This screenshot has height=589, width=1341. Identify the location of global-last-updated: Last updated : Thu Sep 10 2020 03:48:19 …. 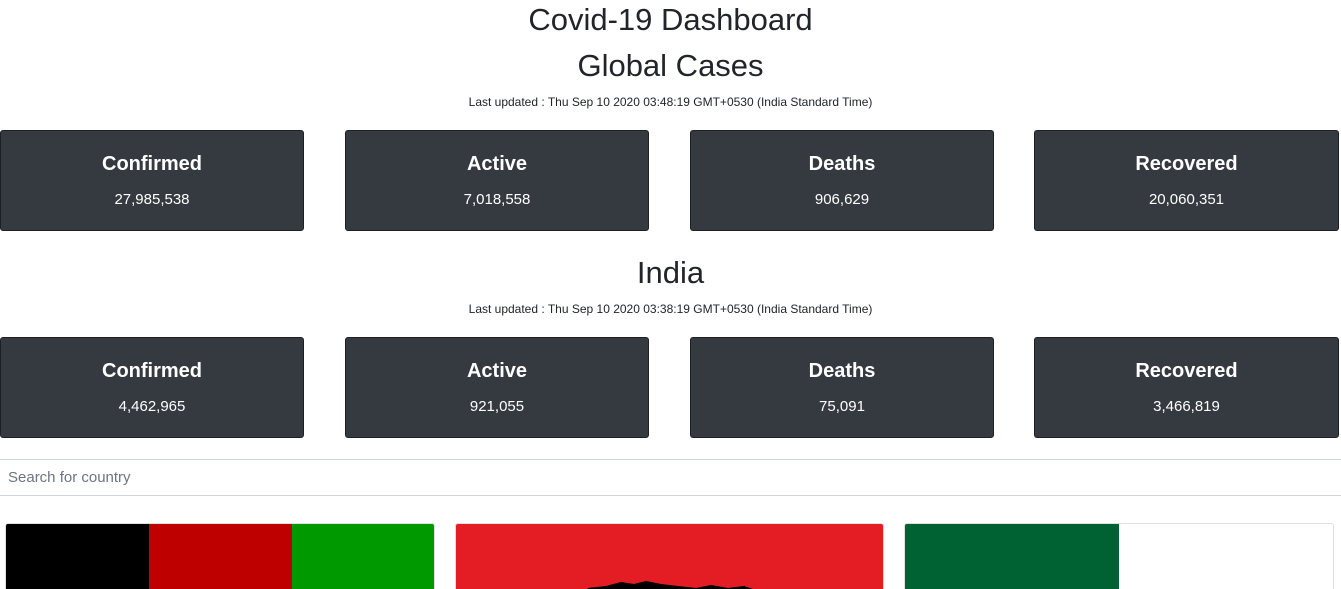
(670, 102).